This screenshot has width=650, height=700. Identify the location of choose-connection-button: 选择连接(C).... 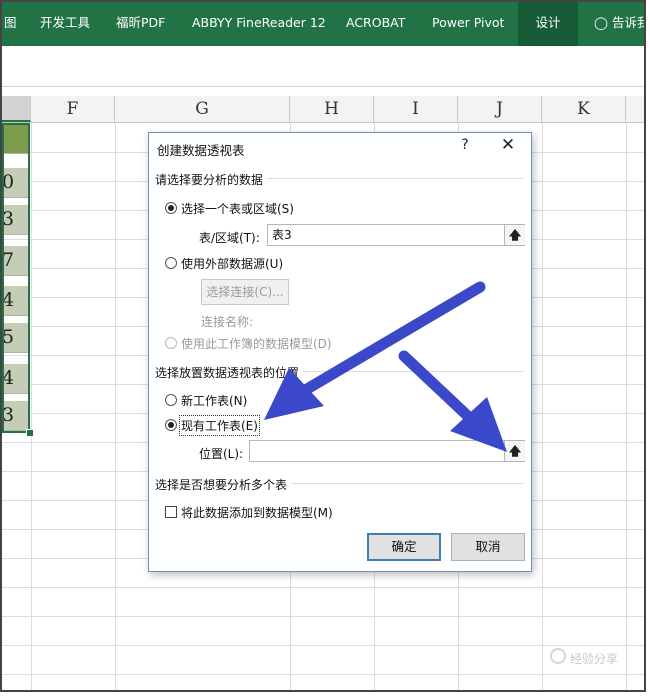
(245, 292).